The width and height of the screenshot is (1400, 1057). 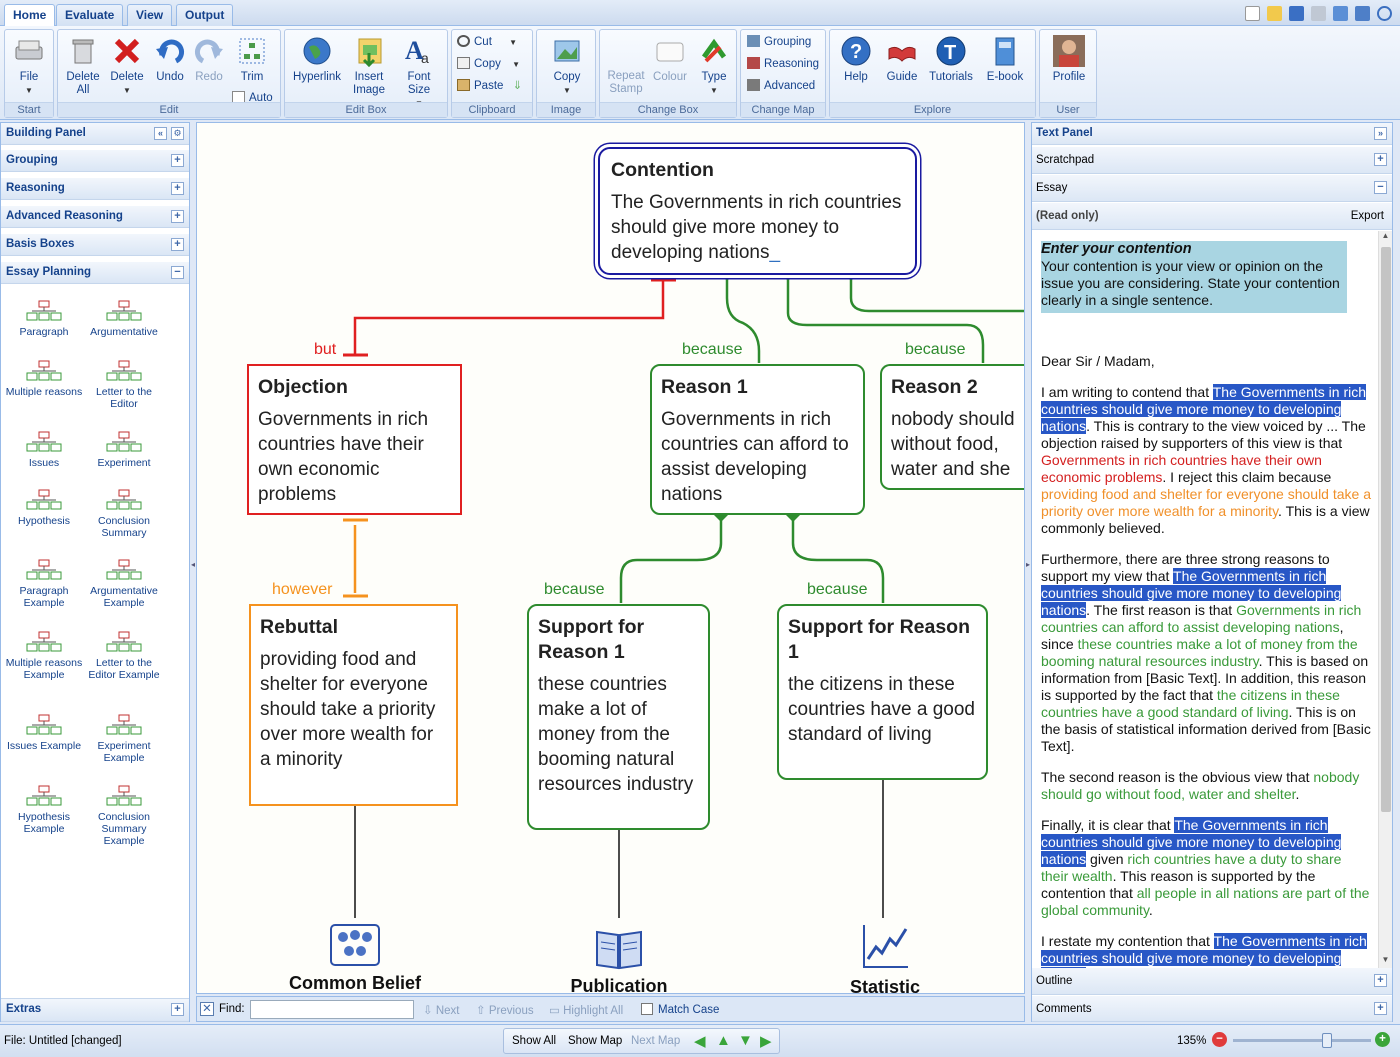 What do you see at coordinates (419, 72) in the screenshot?
I see `font-size-button: Aa Font Size▼` at bounding box center [419, 72].